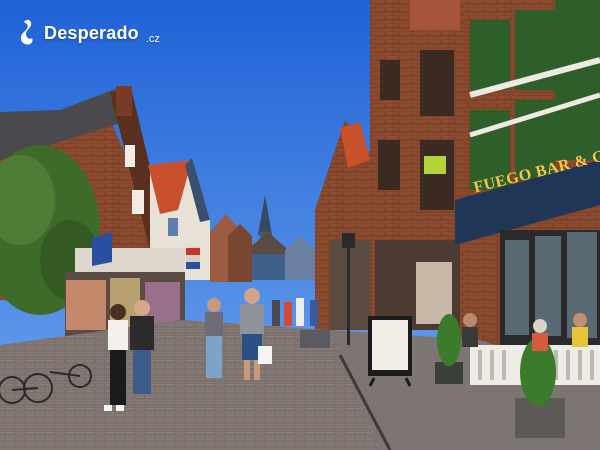  Describe the element at coordinates (130, 260) in the screenshot. I see `shop-awning-left` at that location.